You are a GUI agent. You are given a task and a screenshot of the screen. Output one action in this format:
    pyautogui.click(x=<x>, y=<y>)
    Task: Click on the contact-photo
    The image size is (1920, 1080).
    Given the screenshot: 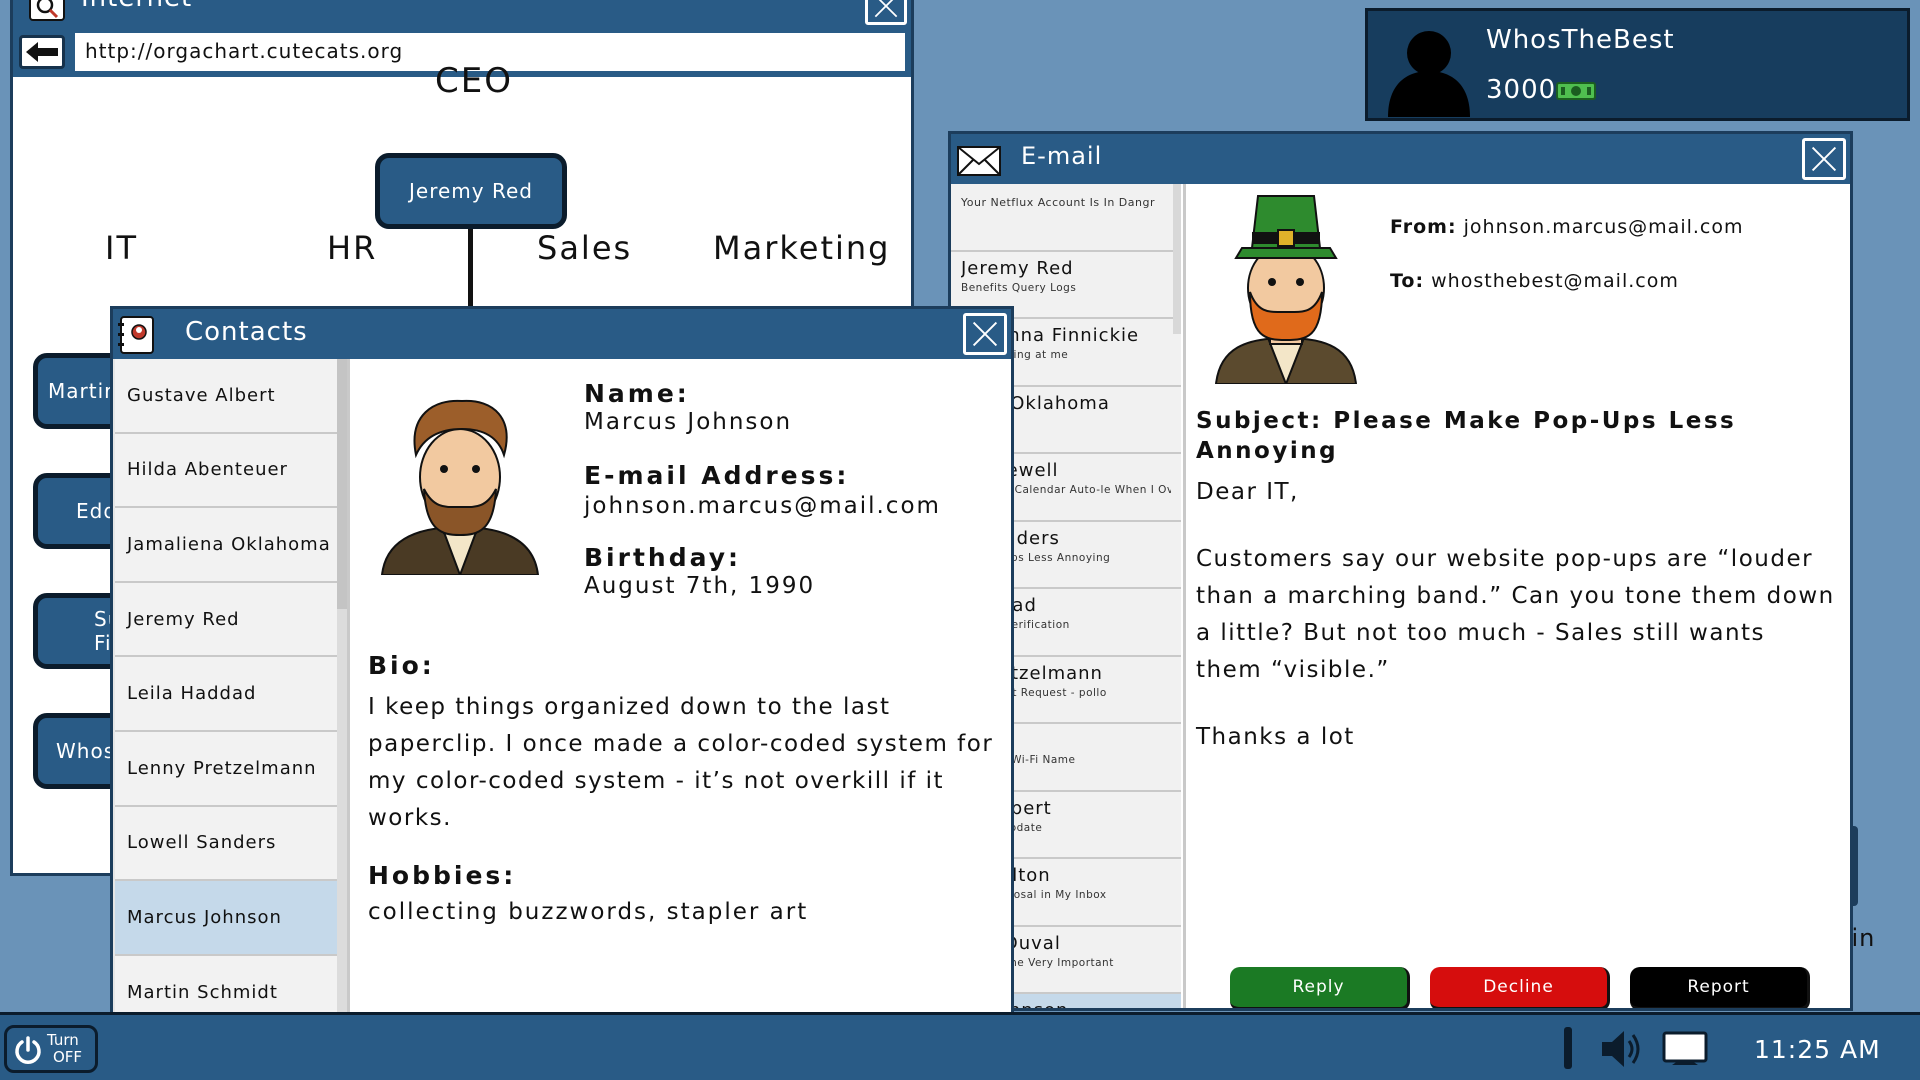 What is the action you would take?
    pyautogui.click(x=460, y=485)
    